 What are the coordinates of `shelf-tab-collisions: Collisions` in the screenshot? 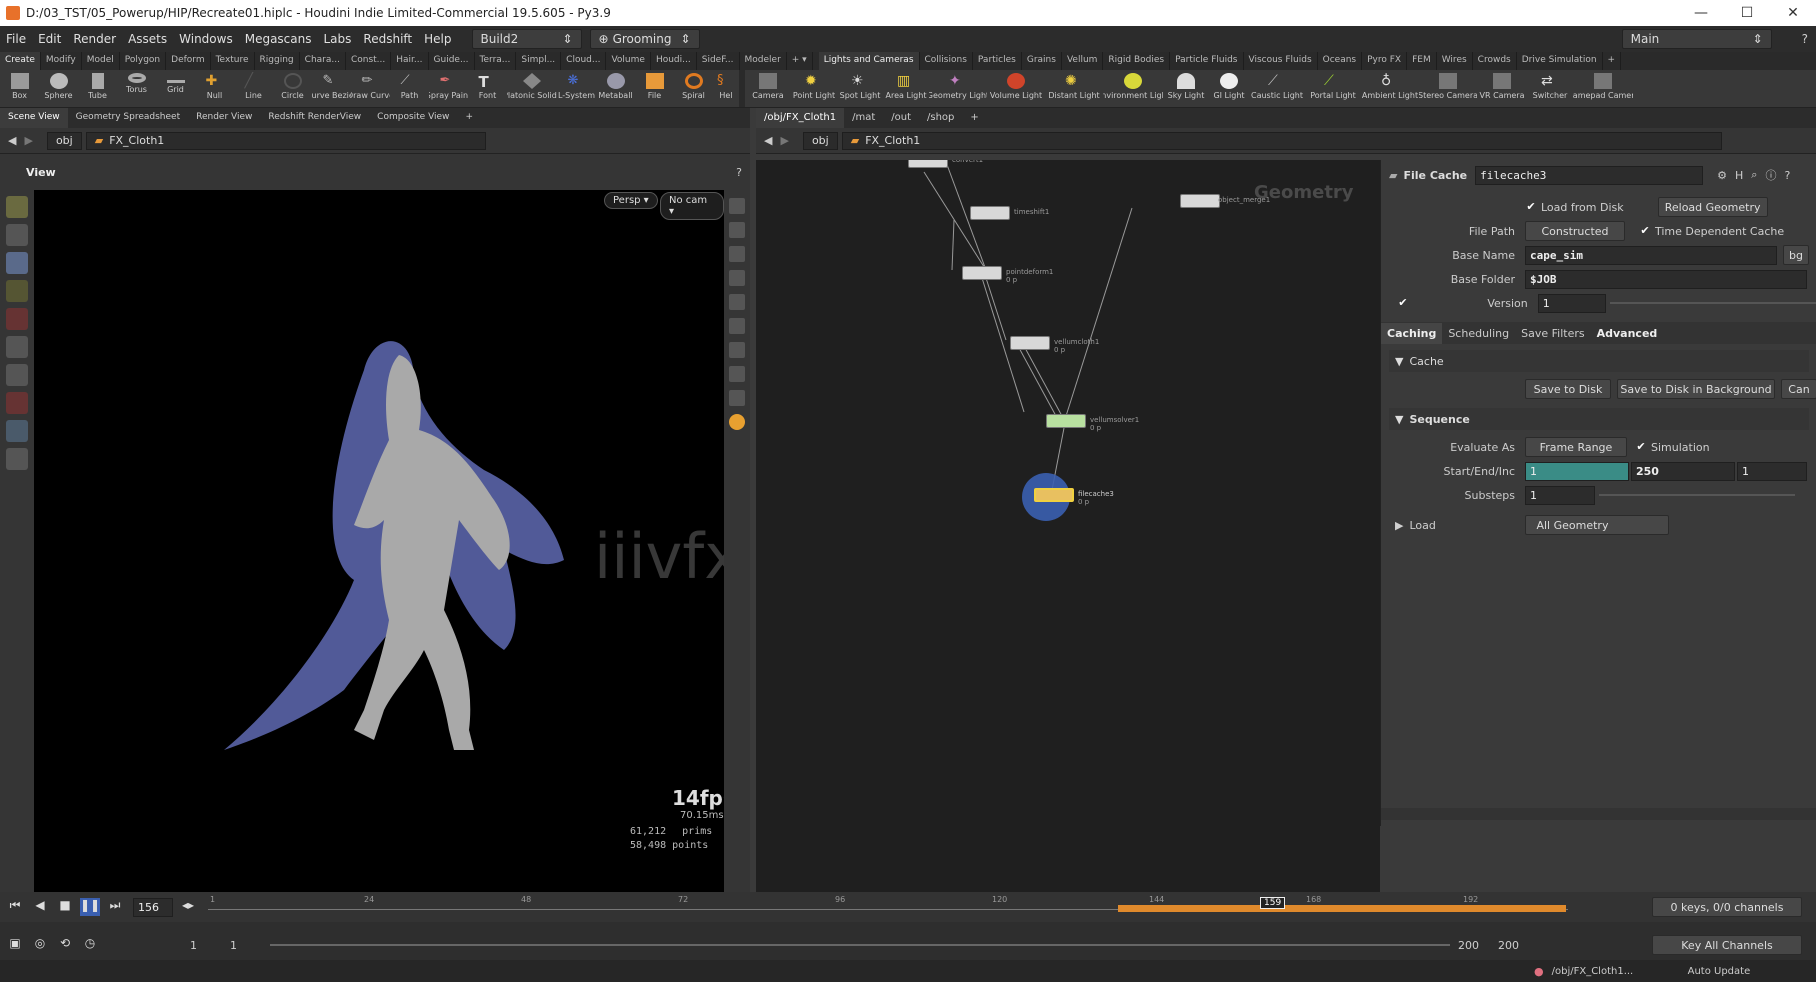 It's located at (946, 61).